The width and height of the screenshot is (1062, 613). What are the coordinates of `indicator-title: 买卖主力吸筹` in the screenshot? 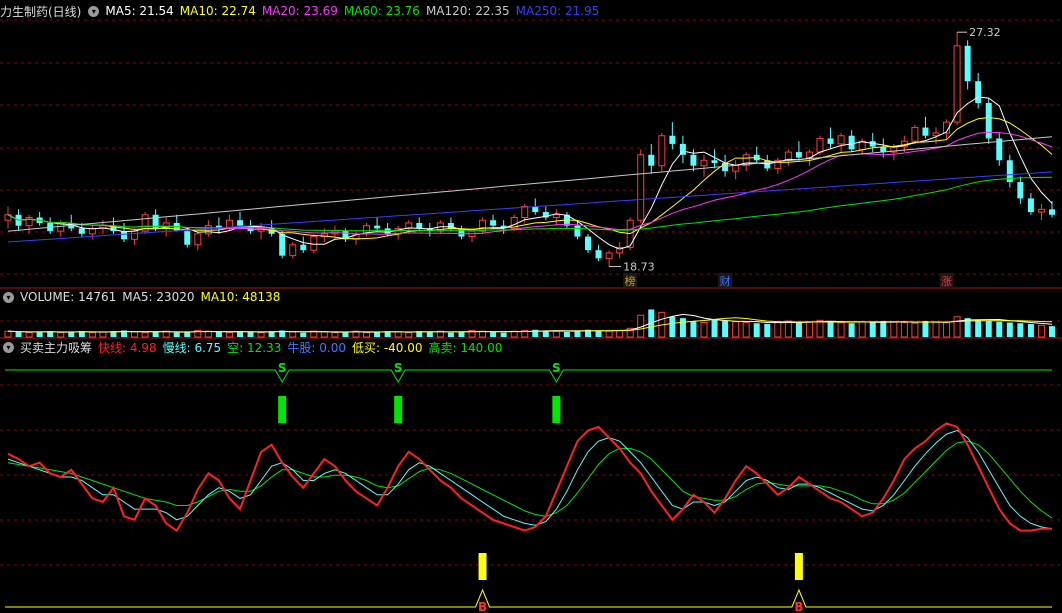 It's located at (56, 347).